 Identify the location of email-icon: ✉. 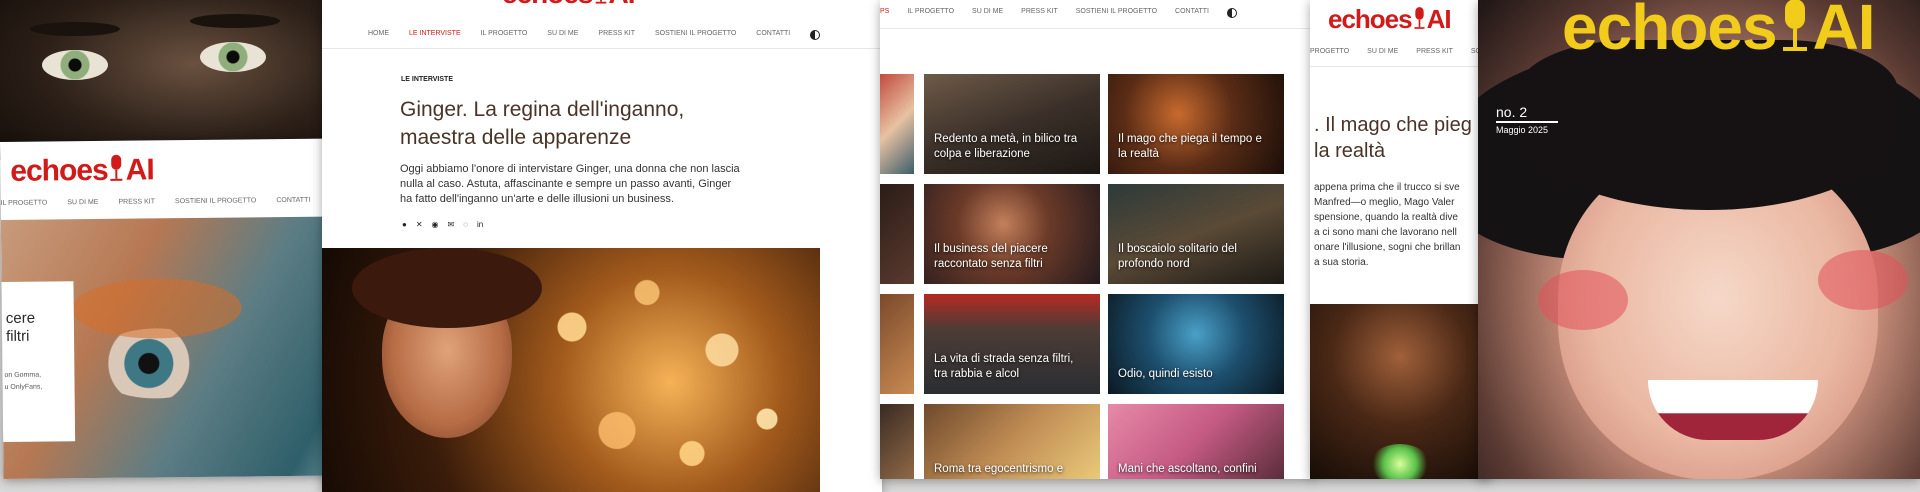
(451, 224).